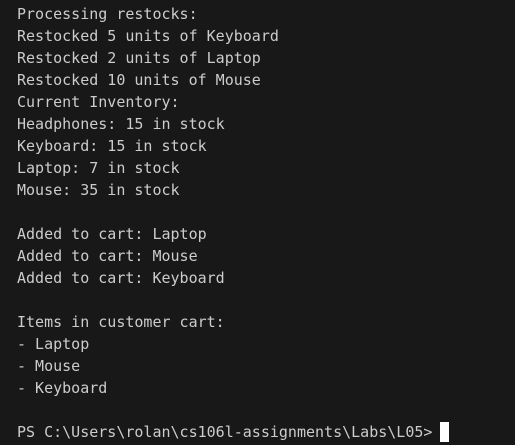  Describe the element at coordinates (98, 168) in the screenshot. I see `output-line: Laptop: 7 in stock` at that location.